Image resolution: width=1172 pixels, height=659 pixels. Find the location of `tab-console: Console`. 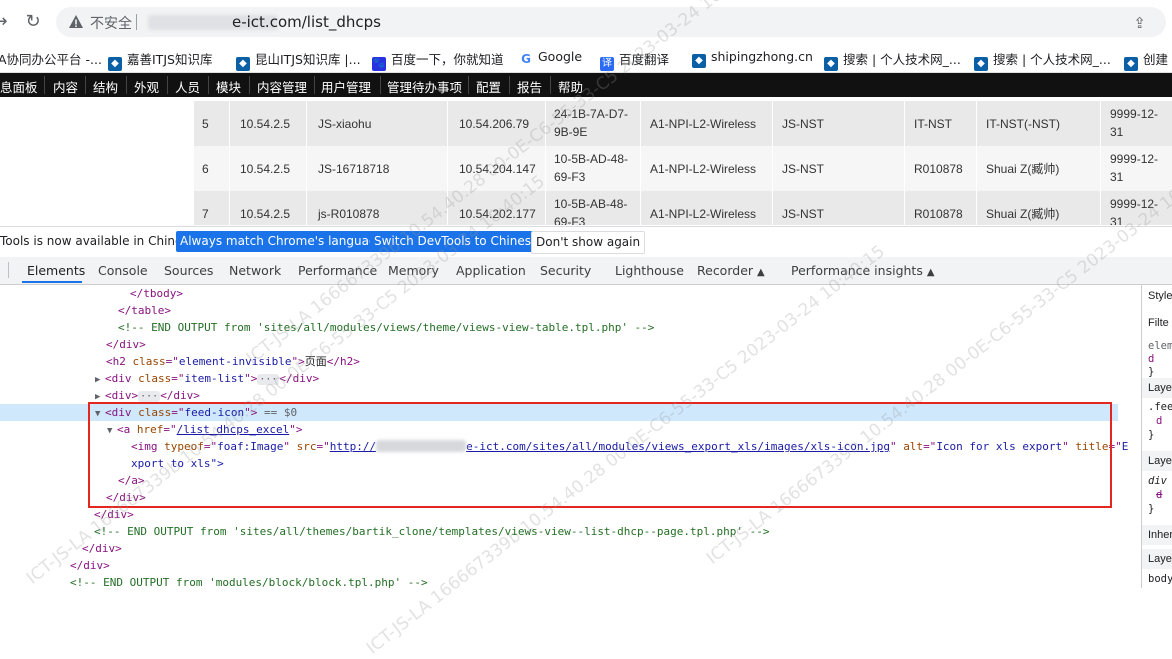

tab-console: Console is located at coordinates (123, 270).